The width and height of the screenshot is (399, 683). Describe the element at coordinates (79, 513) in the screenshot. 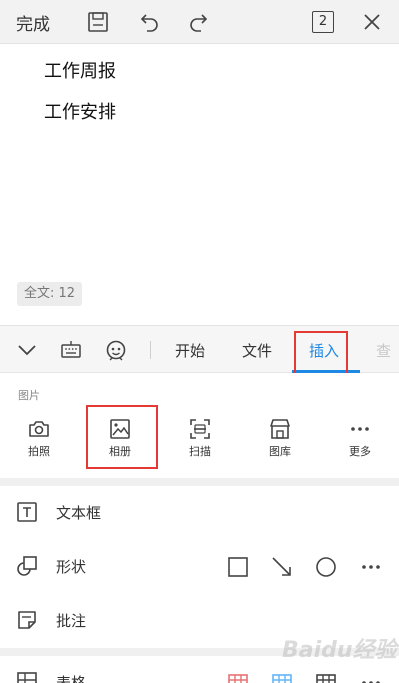

I see `textbox-label: 文本框` at that location.